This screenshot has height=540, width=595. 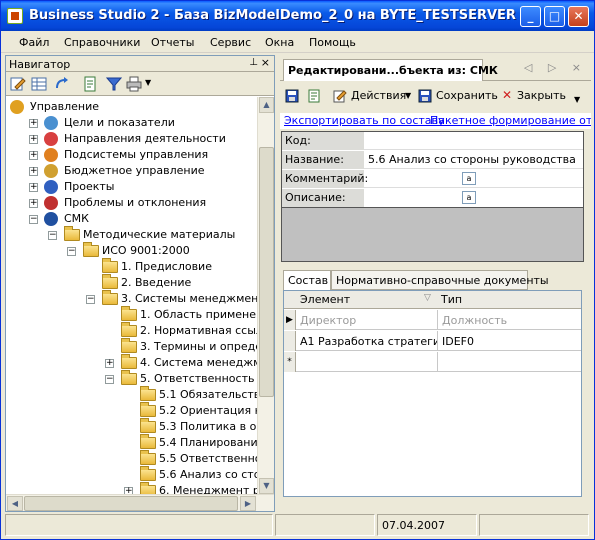 I want to click on row-selector, so click(x=290, y=341).